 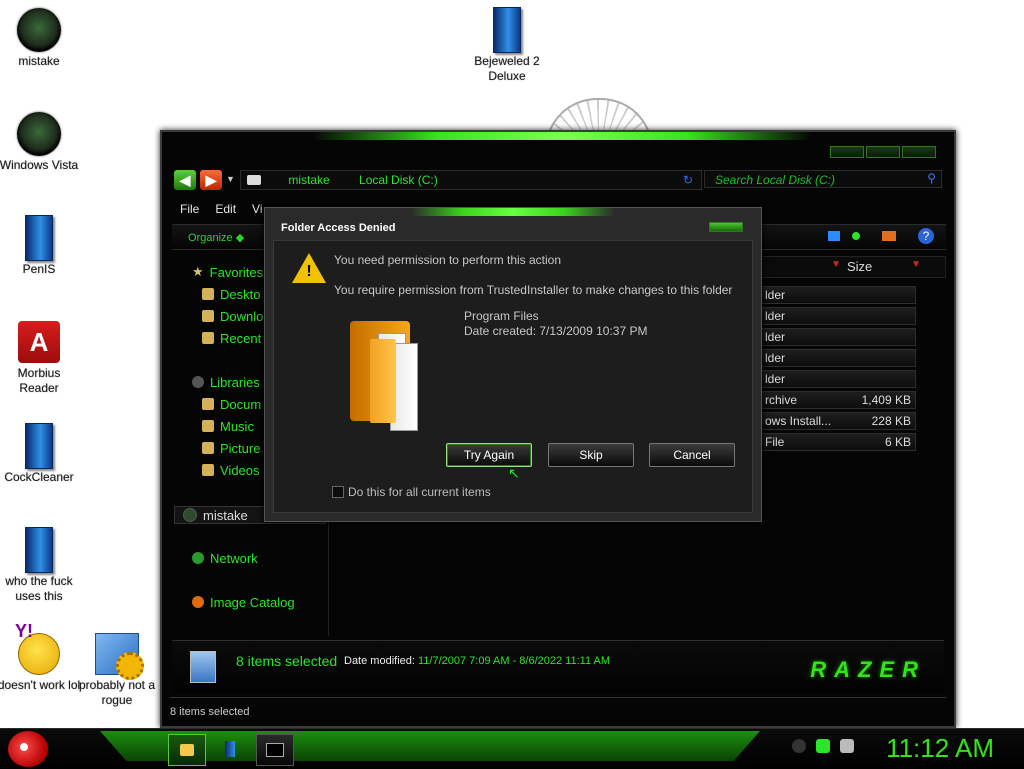 What do you see at coordinates (185, 180) in the screenshot?
I see `back-button: ◀` at bounding box center [185, 180].